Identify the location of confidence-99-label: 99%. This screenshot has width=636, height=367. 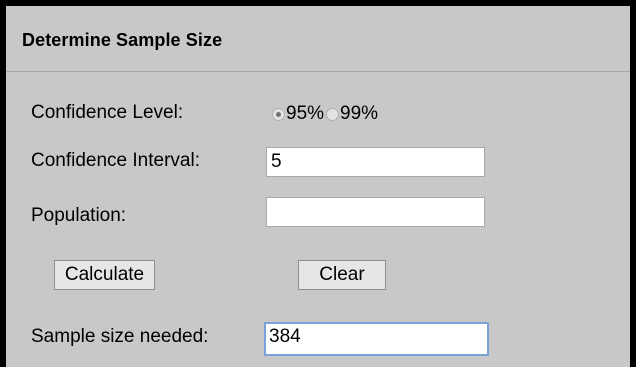
(359, 114).